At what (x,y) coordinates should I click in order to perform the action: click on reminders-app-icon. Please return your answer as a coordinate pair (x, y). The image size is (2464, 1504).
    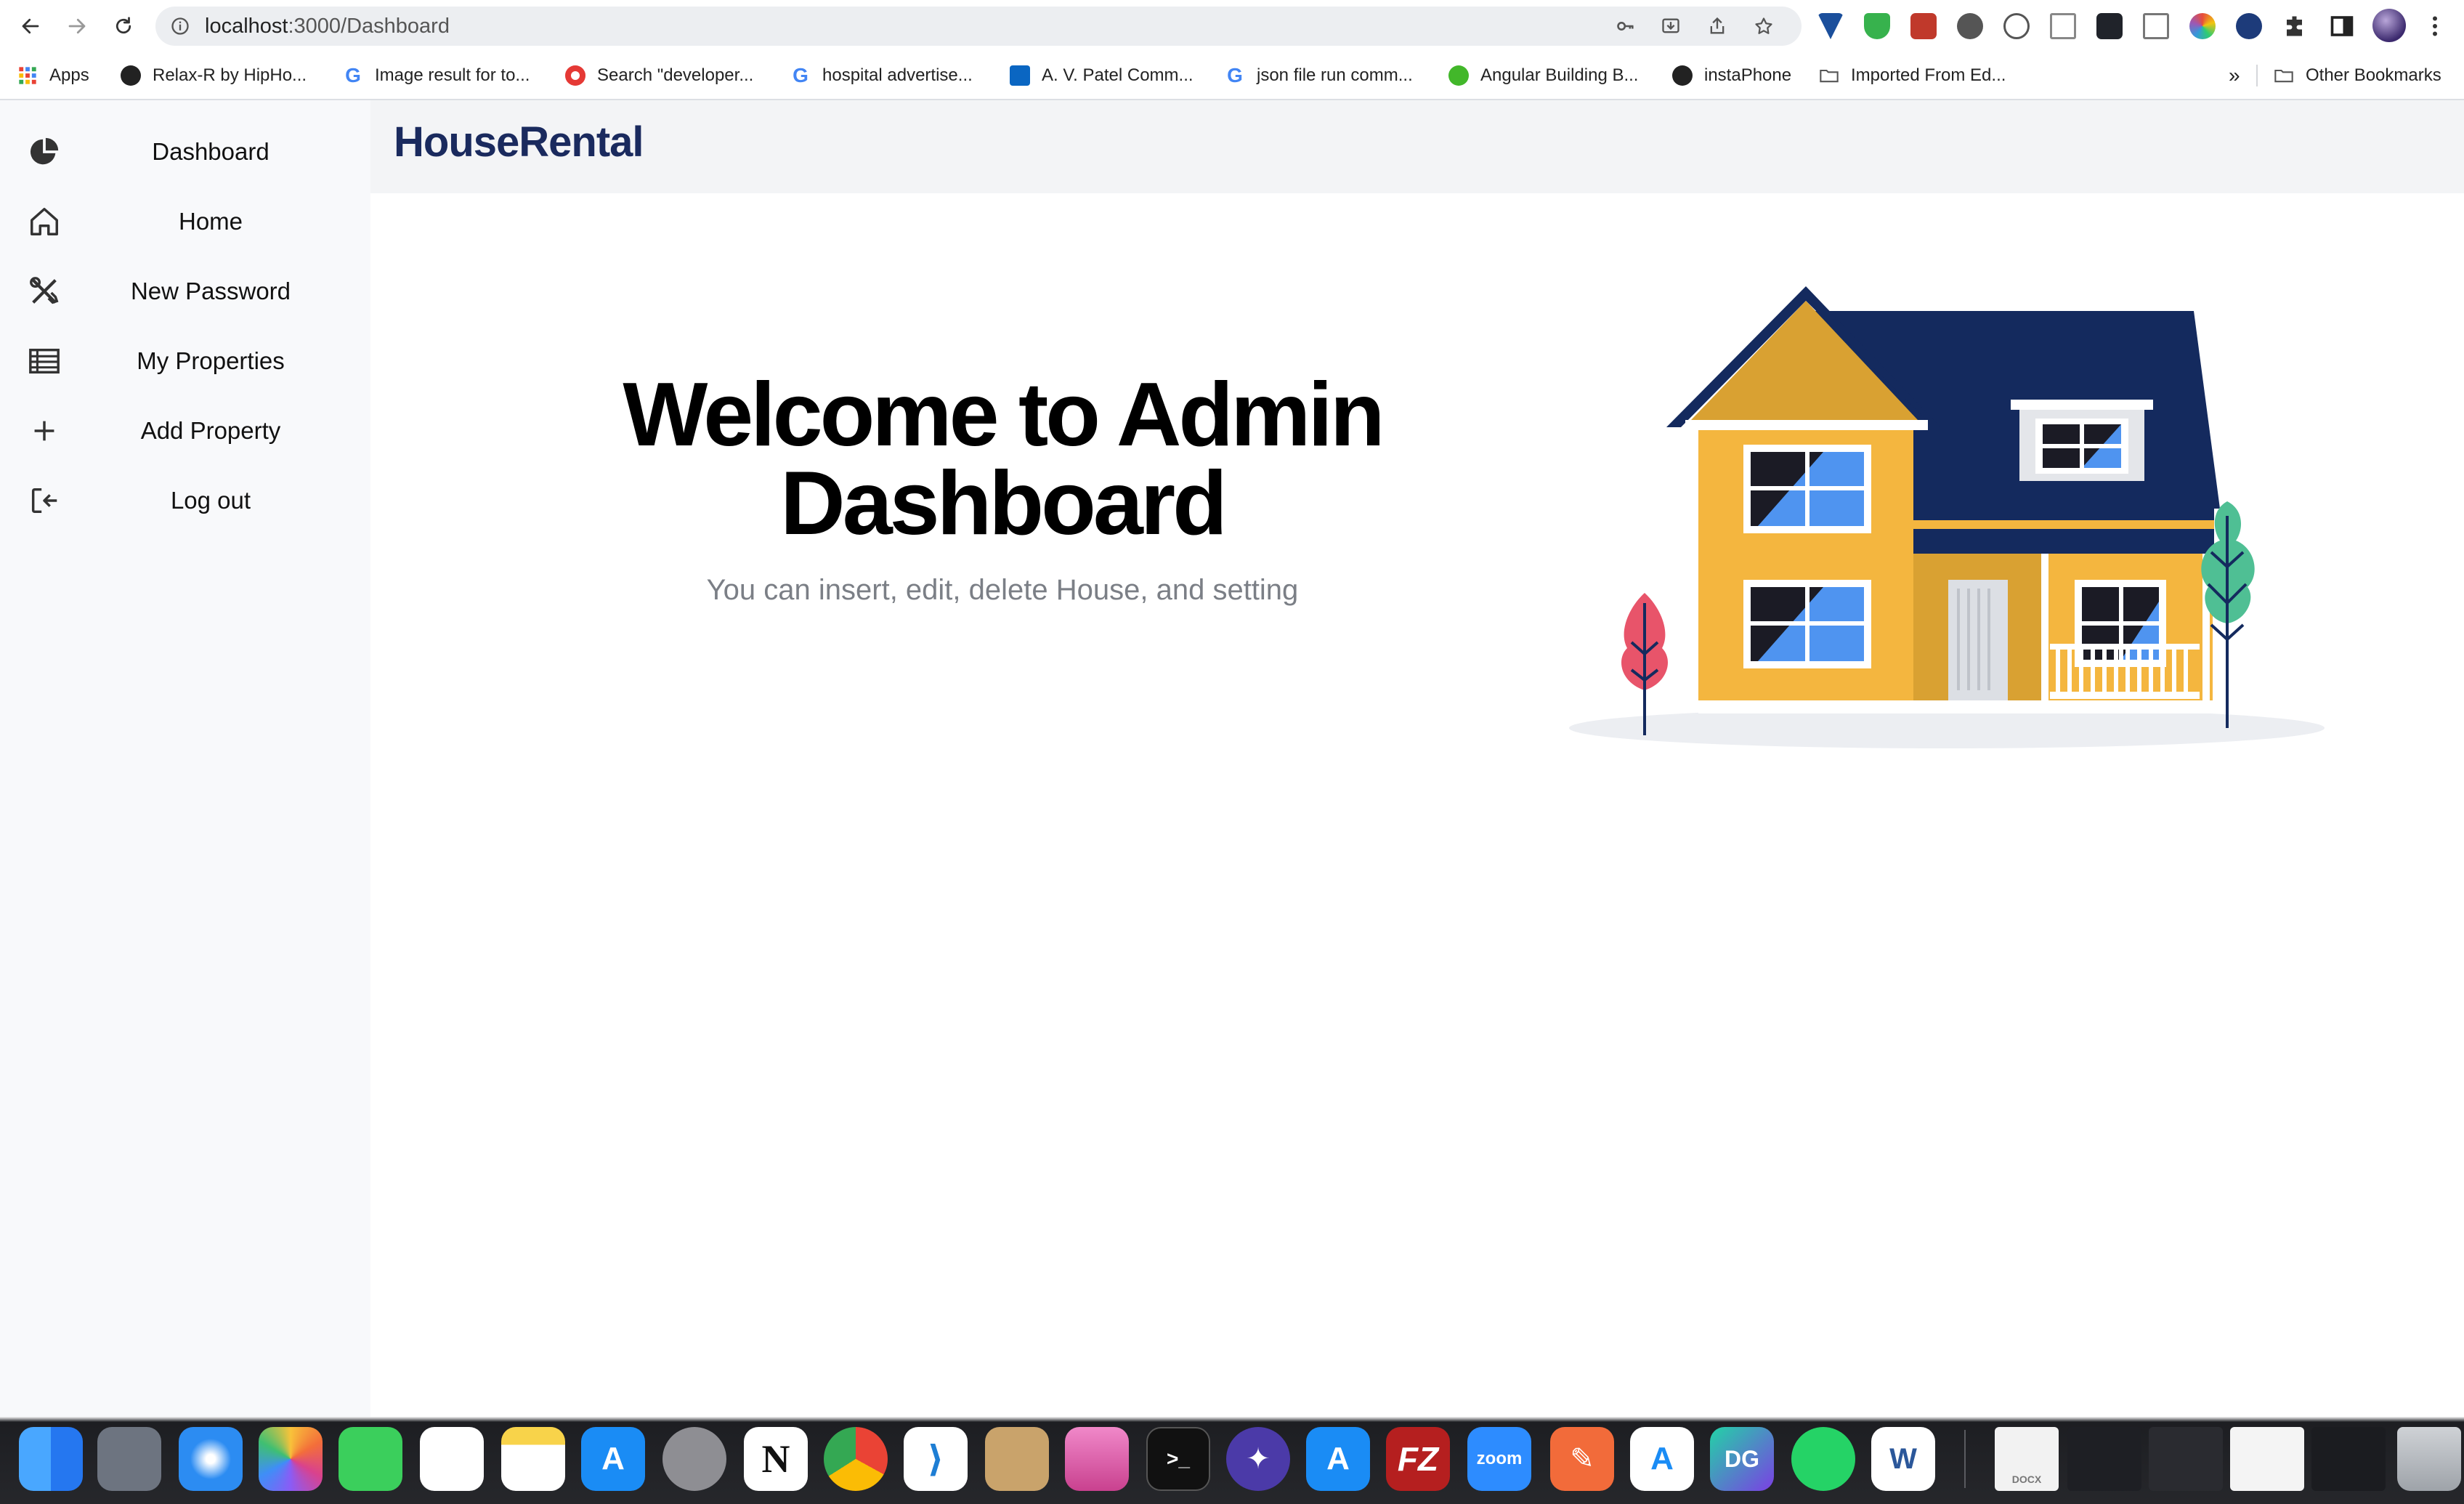
    Looking at the image, I should click on (452, 1459).